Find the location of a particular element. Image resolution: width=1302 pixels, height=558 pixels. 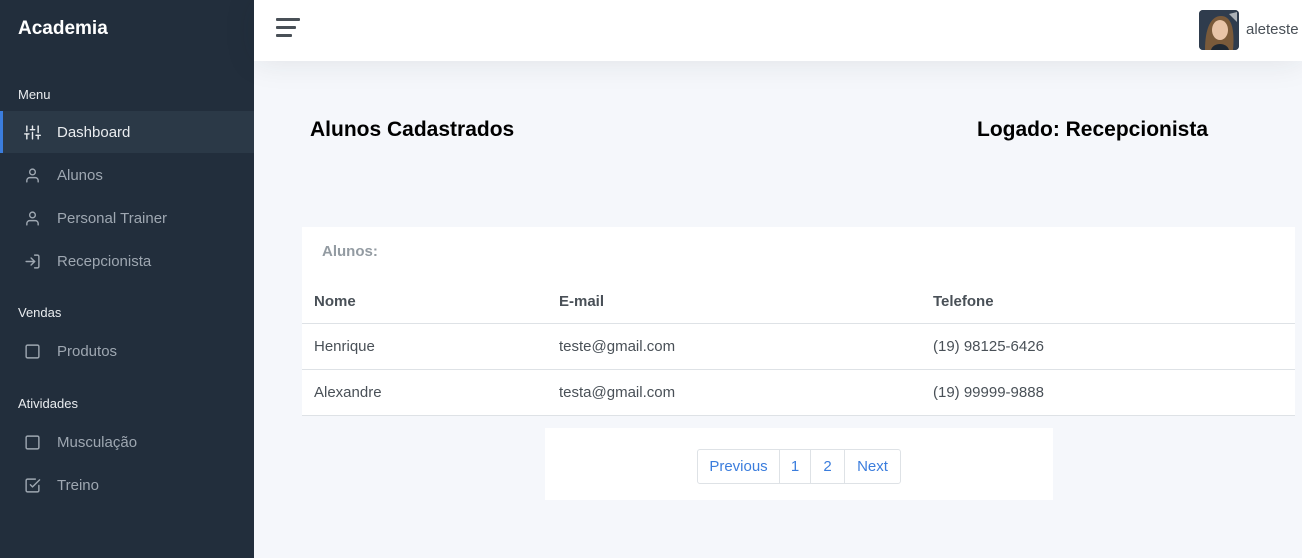

sidebar-item-label: Produtos is located at coordinates (87, 351).